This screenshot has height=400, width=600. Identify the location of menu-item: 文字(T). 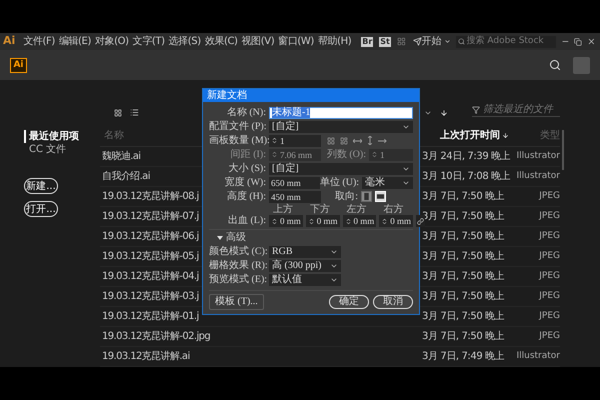
(148, 41).